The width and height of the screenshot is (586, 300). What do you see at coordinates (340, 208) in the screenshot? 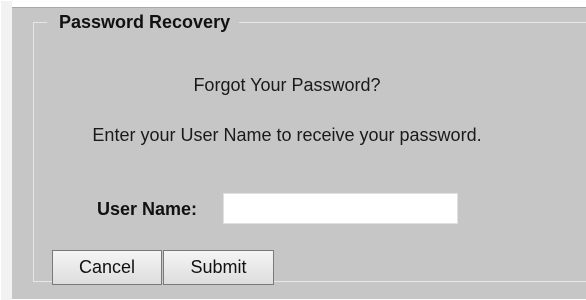
I see `username-input` at bounding box center [340, 208].